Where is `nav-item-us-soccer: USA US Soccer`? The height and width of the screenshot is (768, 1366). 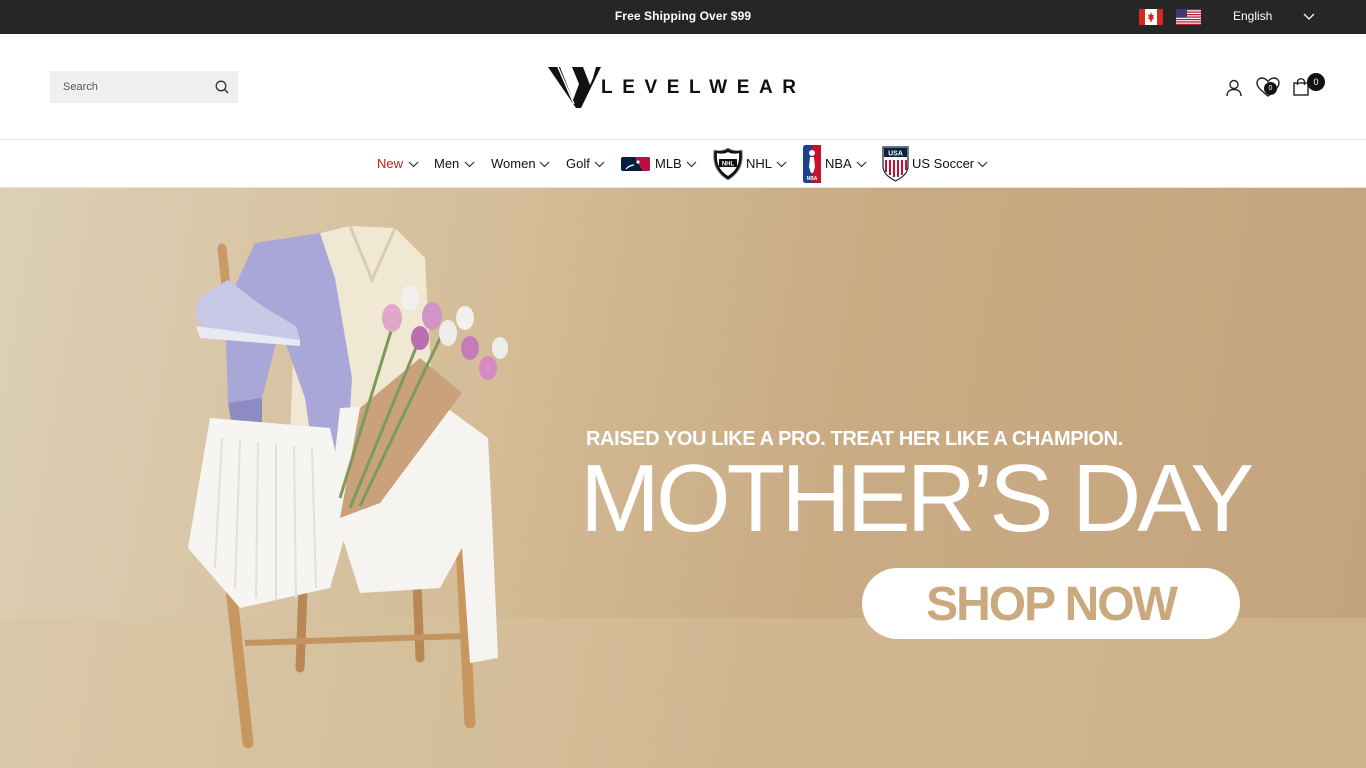
nav-item-us-soccer: USA US Soccer is located at coordinates (936, 163).